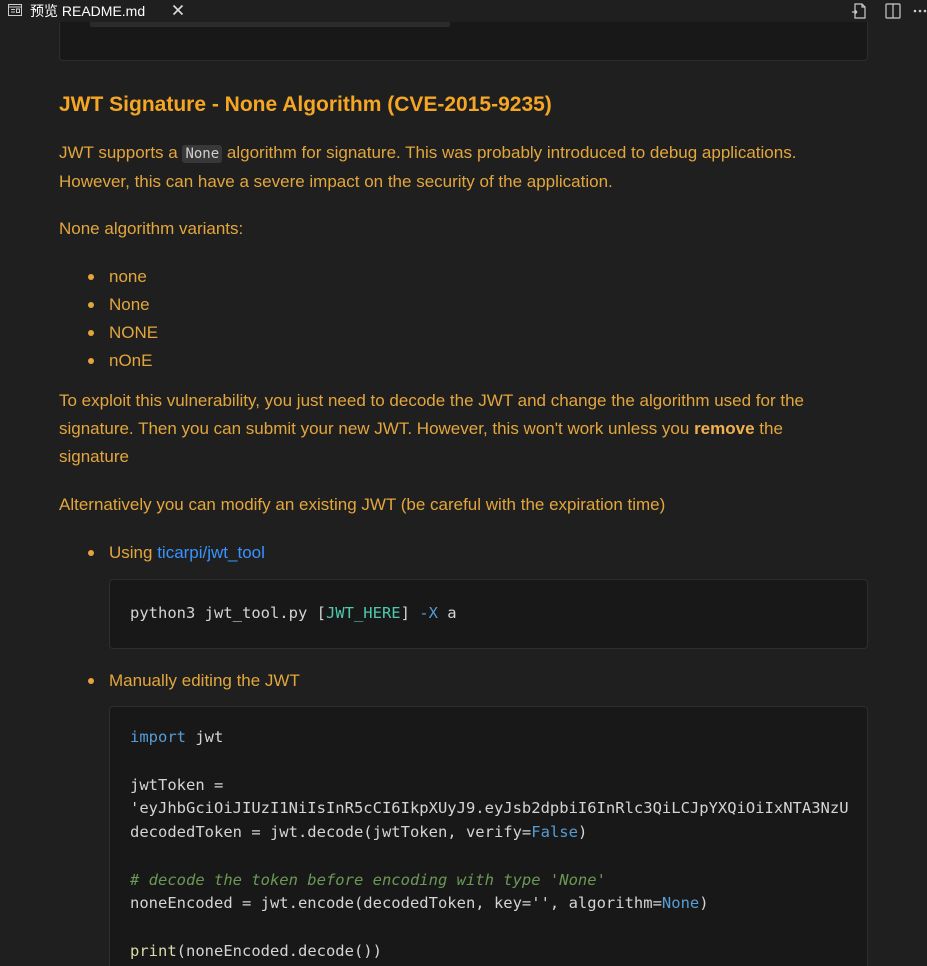  What do you see at coordinates (153, 951) in the screenshot?
I see `builtin-print: print` at bounding box center [153, 951].